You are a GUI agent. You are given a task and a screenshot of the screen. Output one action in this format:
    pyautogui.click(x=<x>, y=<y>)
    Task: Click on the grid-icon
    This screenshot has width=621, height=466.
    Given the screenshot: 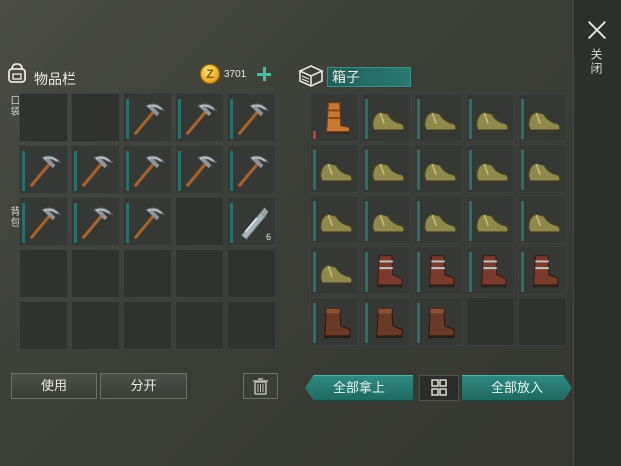 What is the action you would take?
    pyautogui.click(x=439, y=387)
    